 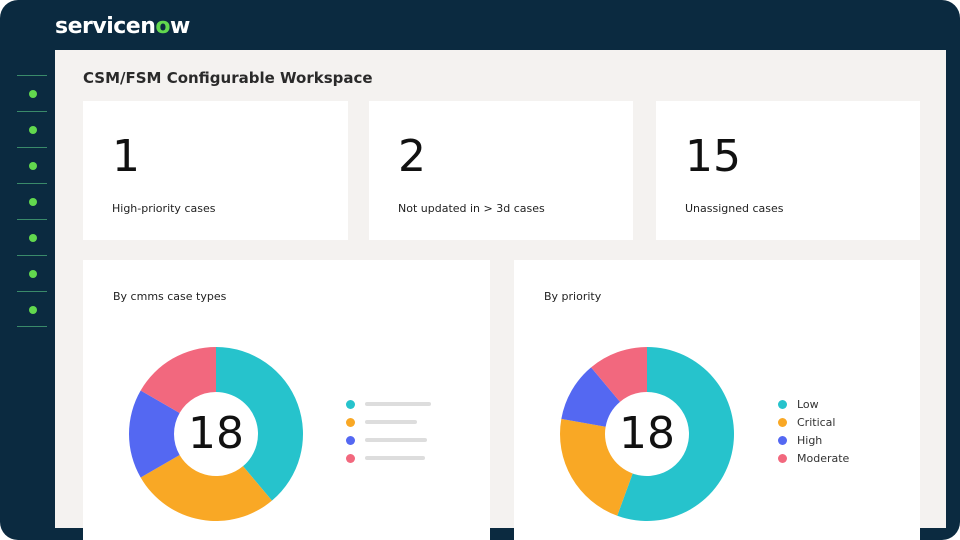 I want to click on sidebar, so click(x=32, y=201).